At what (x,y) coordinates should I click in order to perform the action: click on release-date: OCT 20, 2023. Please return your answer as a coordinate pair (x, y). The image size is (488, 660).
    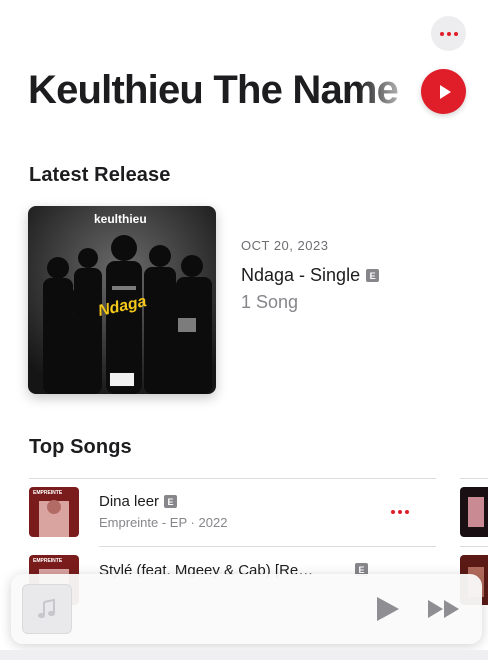
    Looking at the image, I should click on (285, 245).